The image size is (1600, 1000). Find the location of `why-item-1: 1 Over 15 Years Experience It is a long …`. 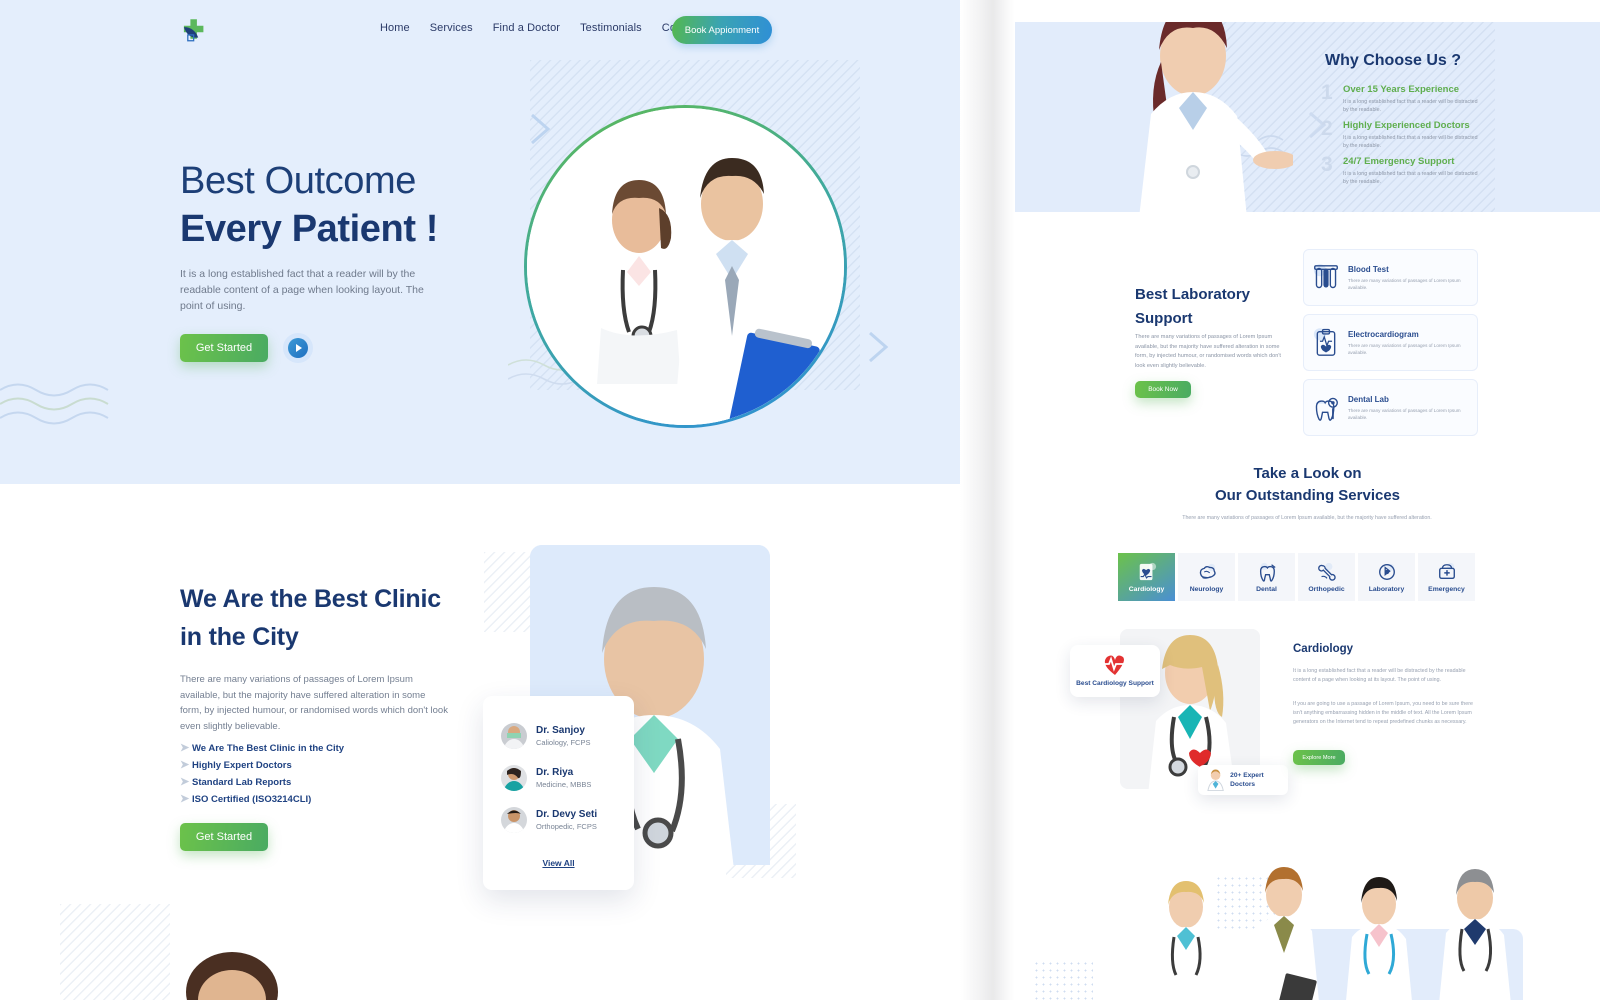

why-item-1: 1 Over 15 Years Experience It is a long … is located at coordinates (1401, 97).